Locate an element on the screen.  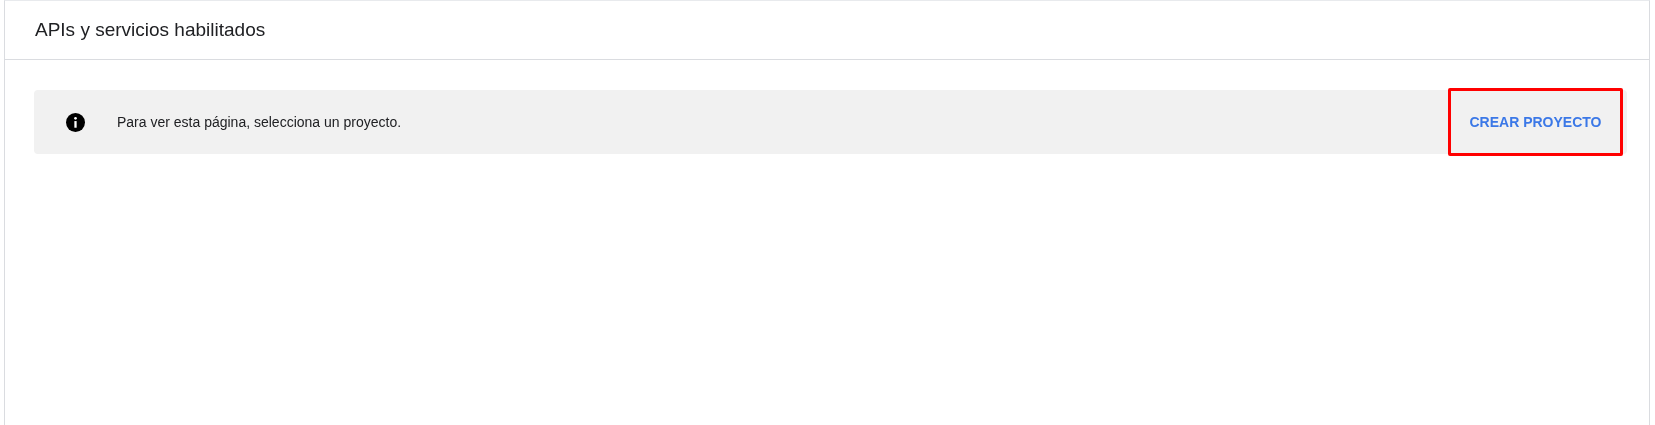
info-icon is located at coordinates (75, 122).